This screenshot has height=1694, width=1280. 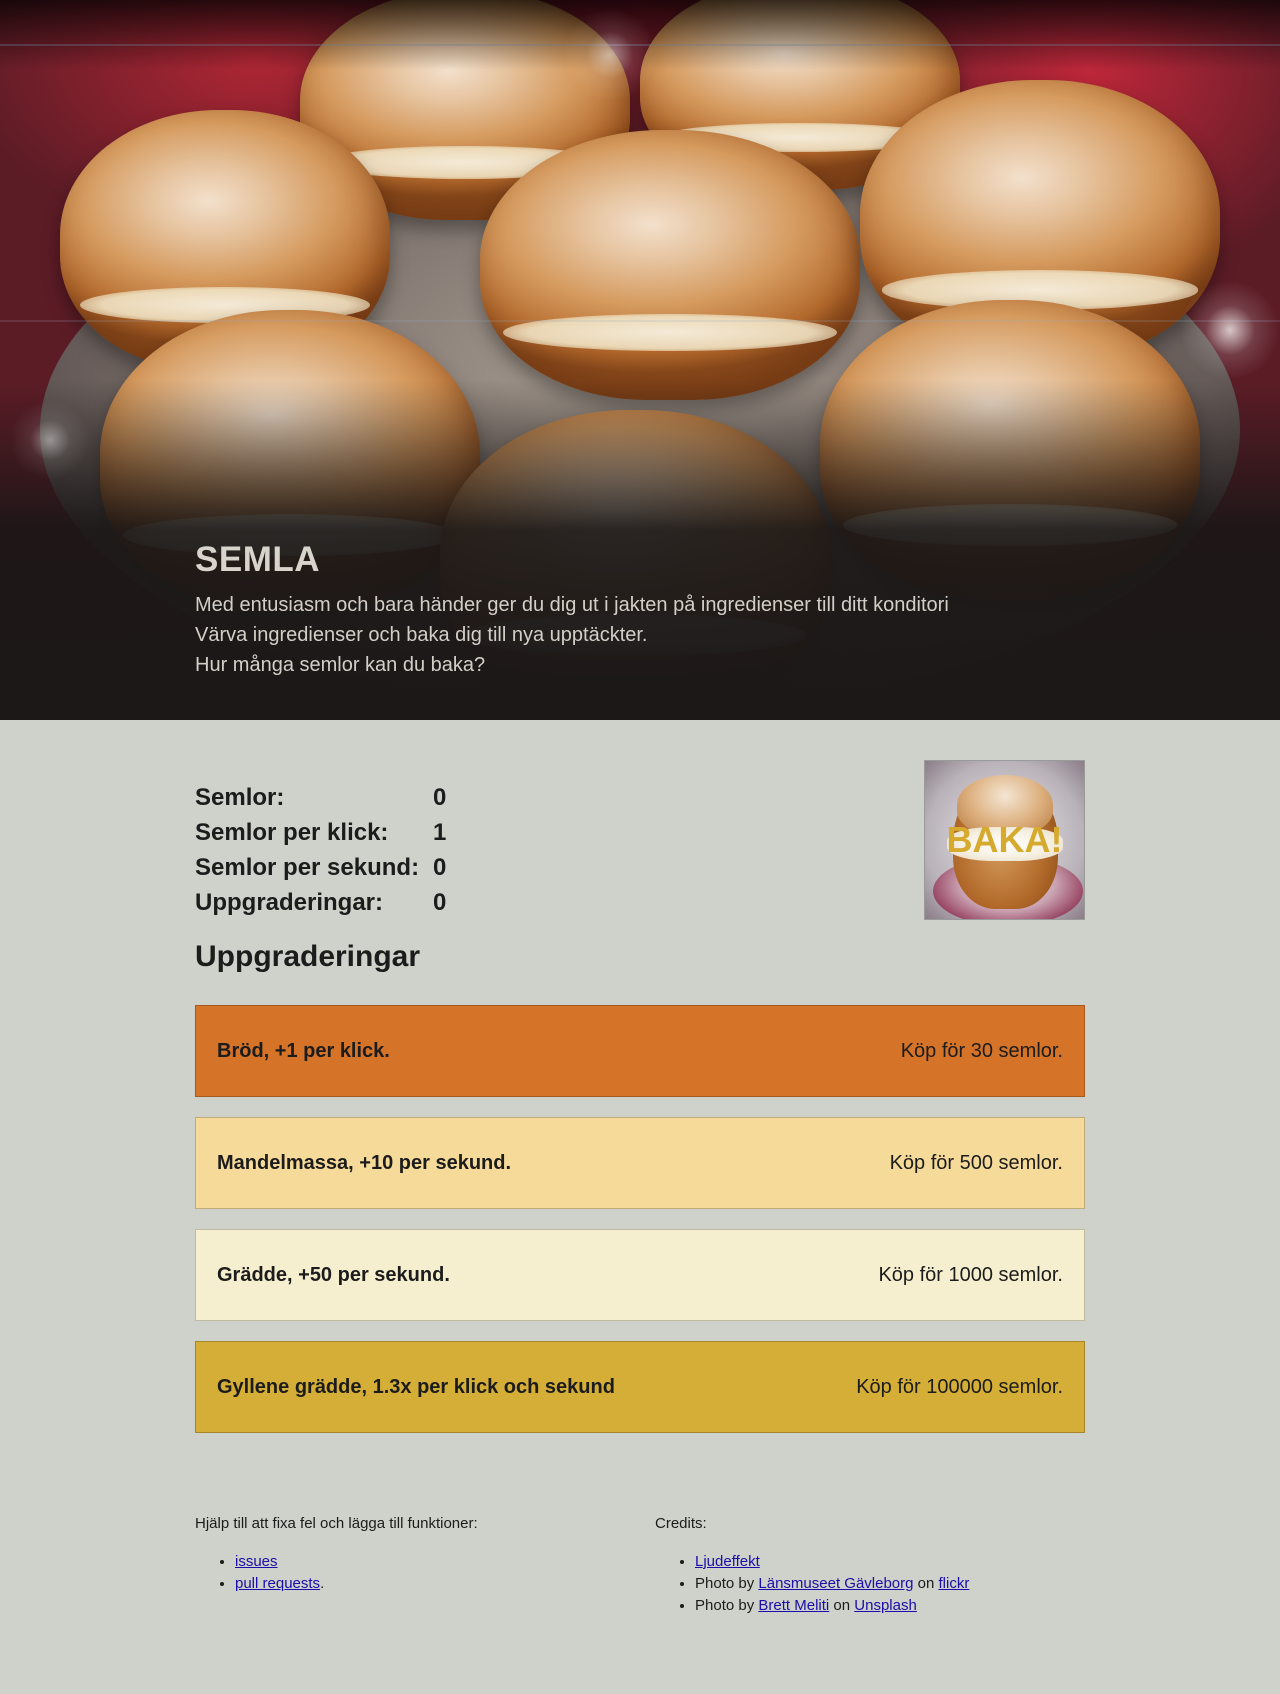 I want to click on hero-description-line: Hur många semlor kan du baka?, so click(x=340, y=665).